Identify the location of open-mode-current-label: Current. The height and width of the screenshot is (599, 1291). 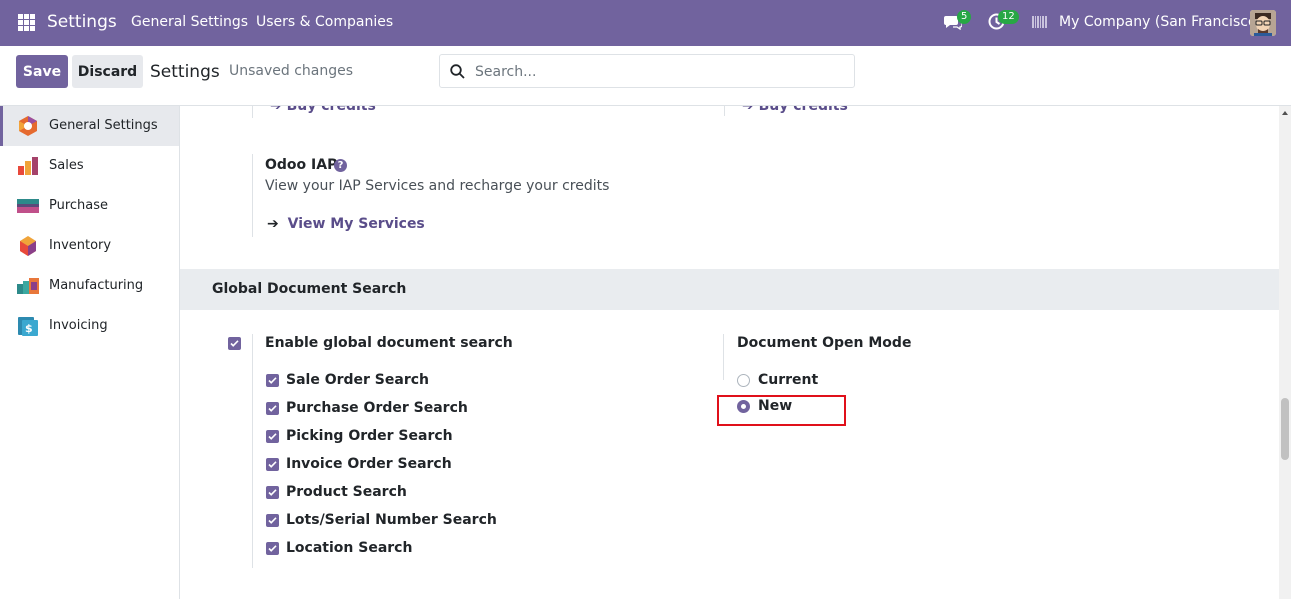
(788, 380).